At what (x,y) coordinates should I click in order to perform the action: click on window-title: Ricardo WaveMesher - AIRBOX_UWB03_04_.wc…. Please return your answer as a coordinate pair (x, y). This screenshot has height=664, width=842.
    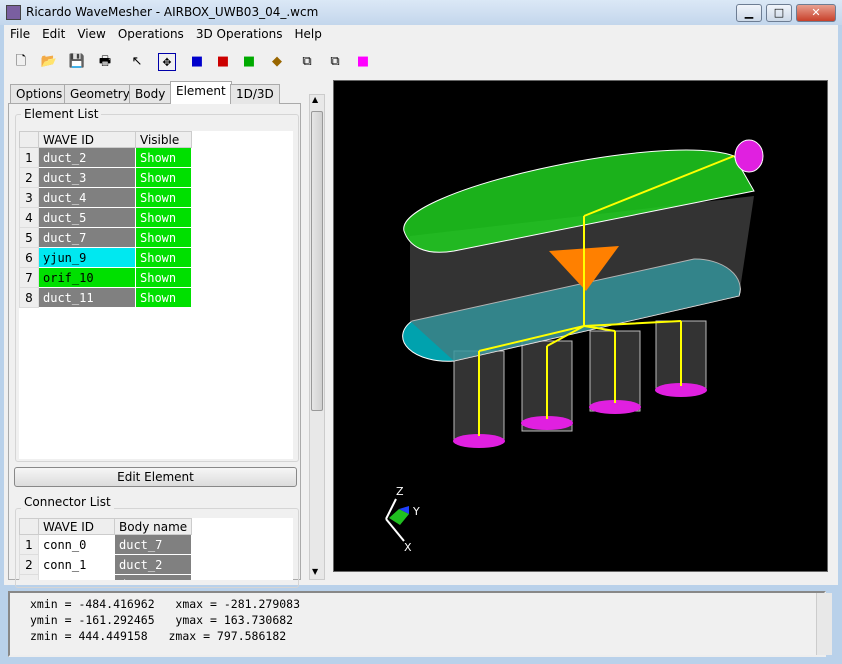
    Looking at the image, I should click on (172, 12).